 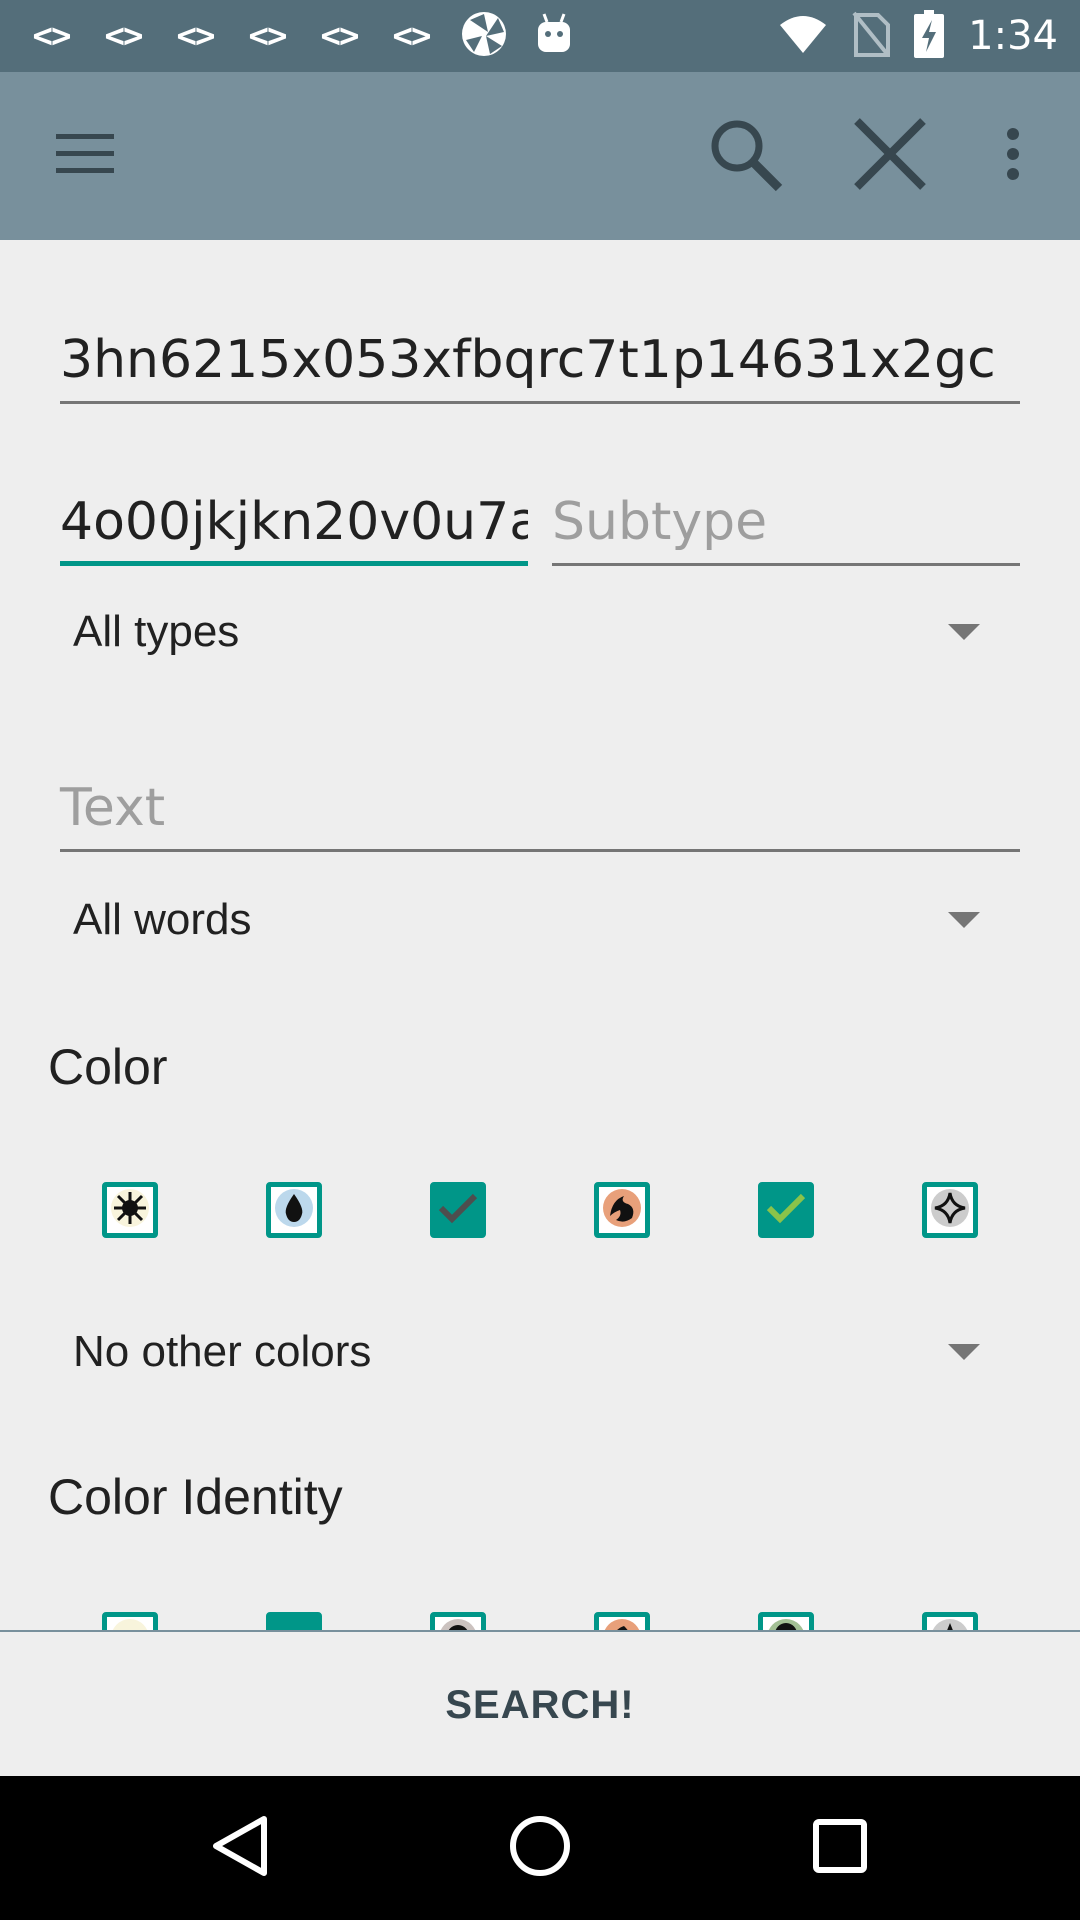 What do you see at coordinates (530, 1352) in the screenshot?
I see `other-colors-select: No other colors` at bounding box center [530, 1352].